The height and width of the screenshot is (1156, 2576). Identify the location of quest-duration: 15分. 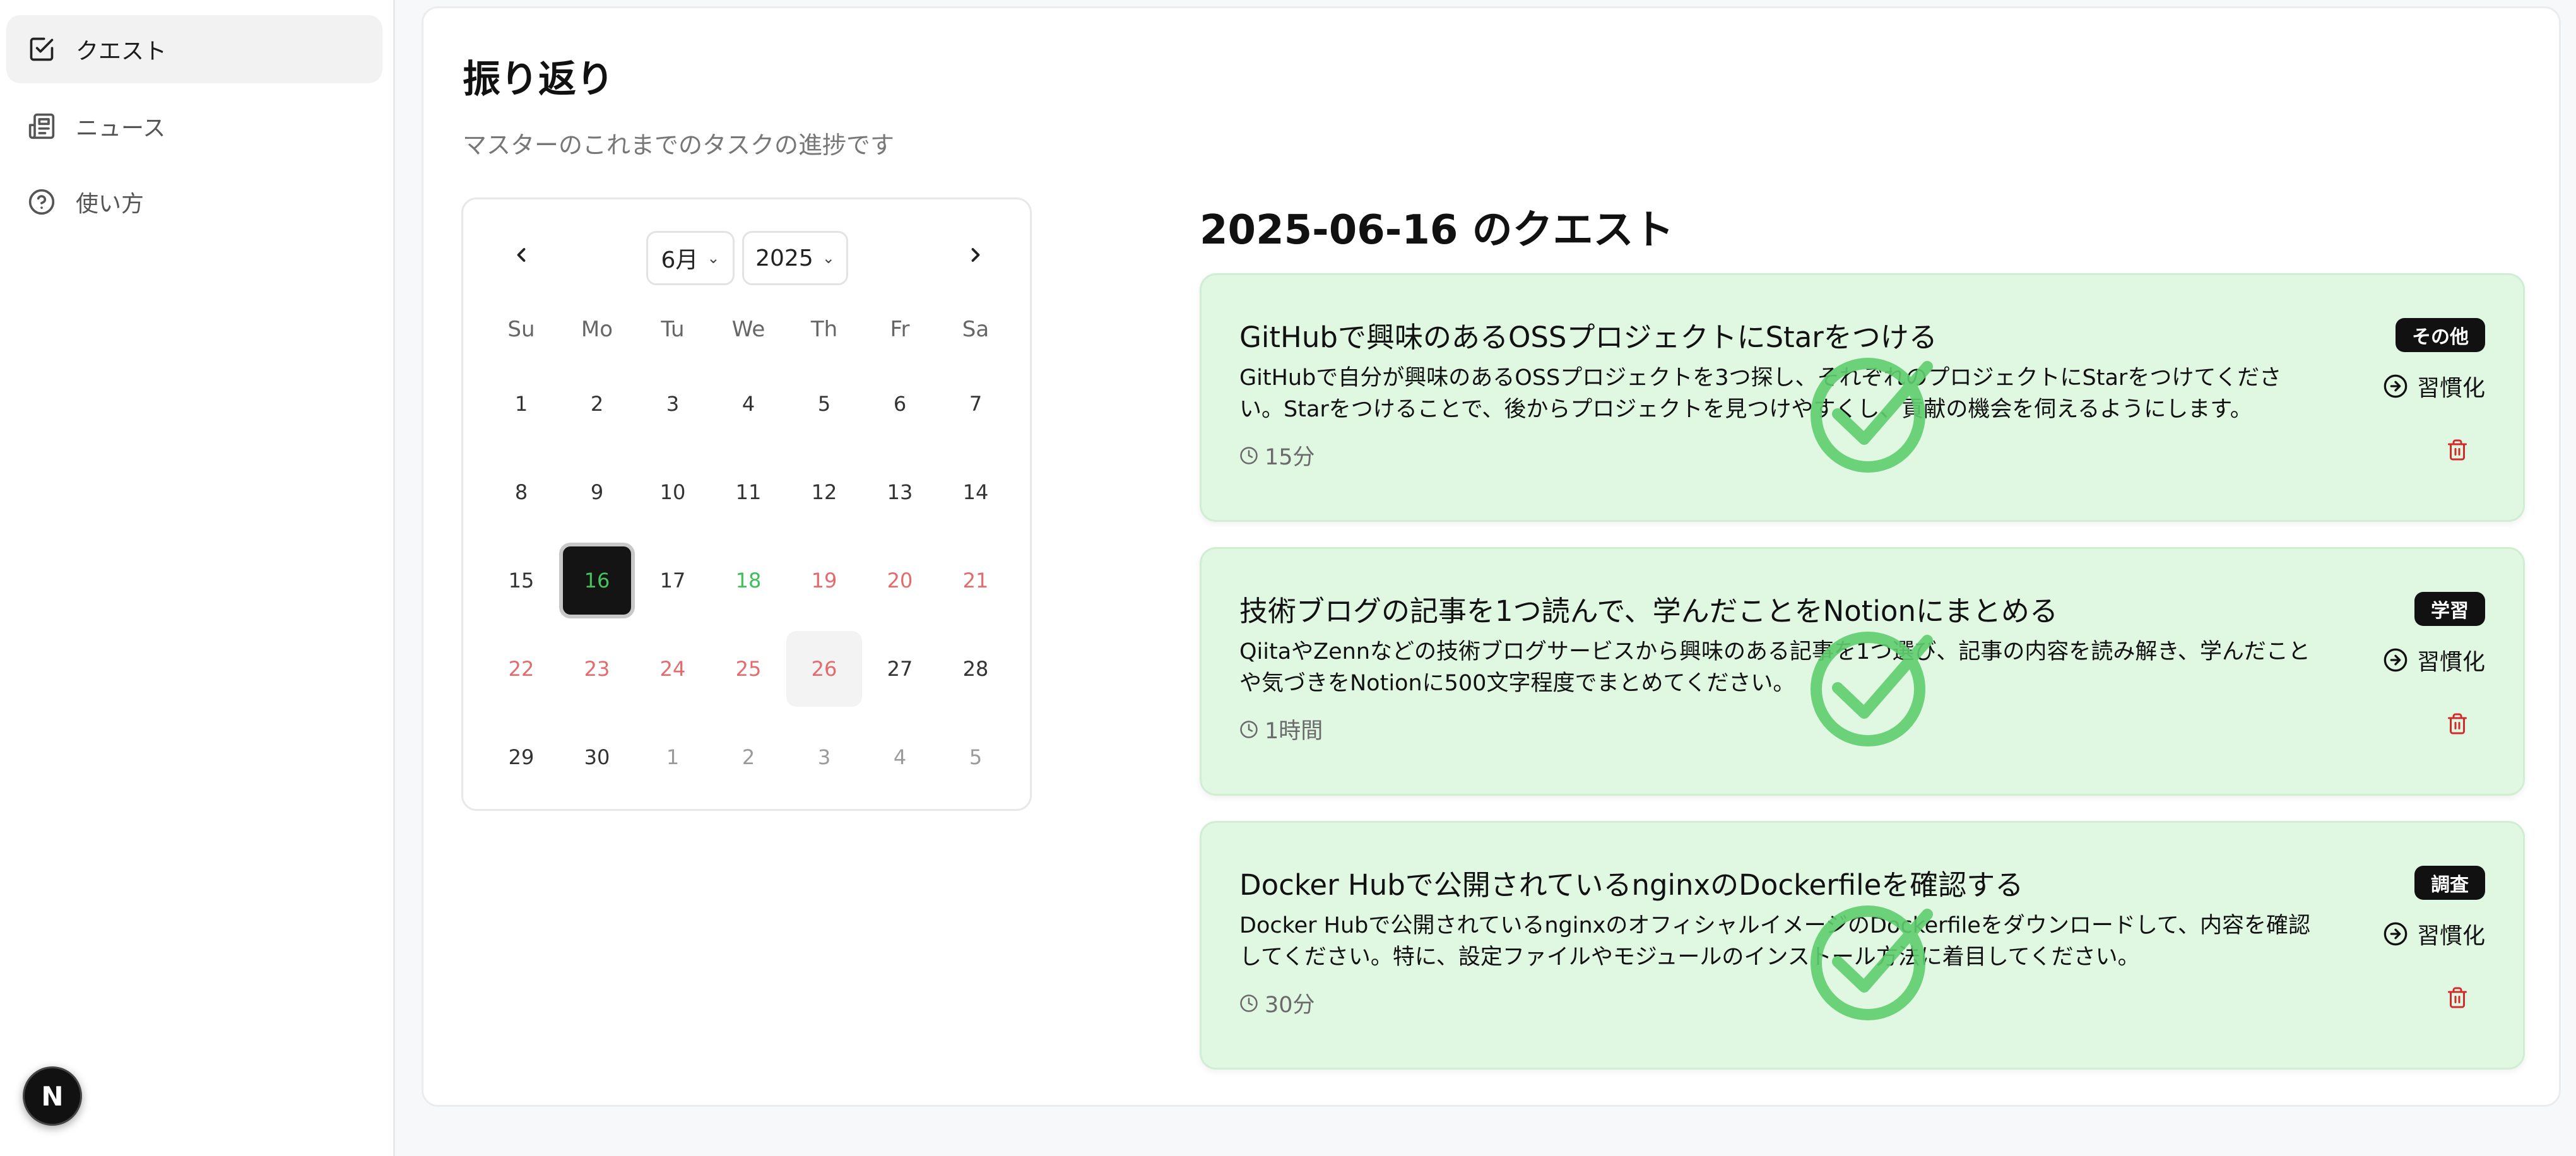
(1277, 455).